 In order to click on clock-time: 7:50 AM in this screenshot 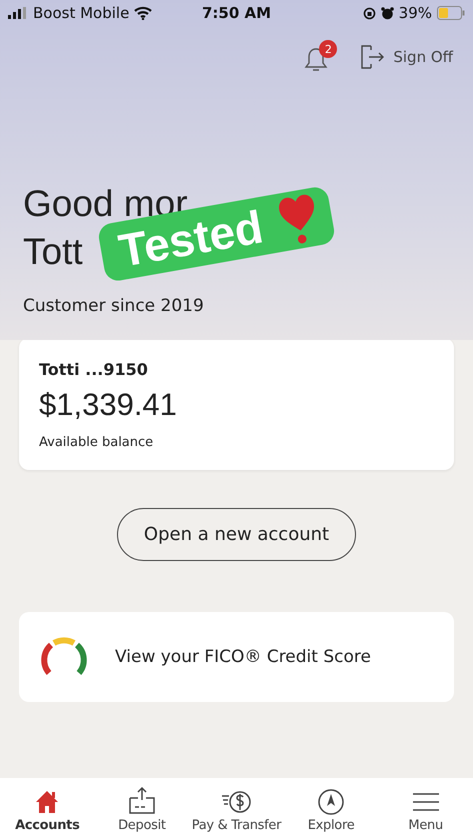, I will do `click(237, 13)`.